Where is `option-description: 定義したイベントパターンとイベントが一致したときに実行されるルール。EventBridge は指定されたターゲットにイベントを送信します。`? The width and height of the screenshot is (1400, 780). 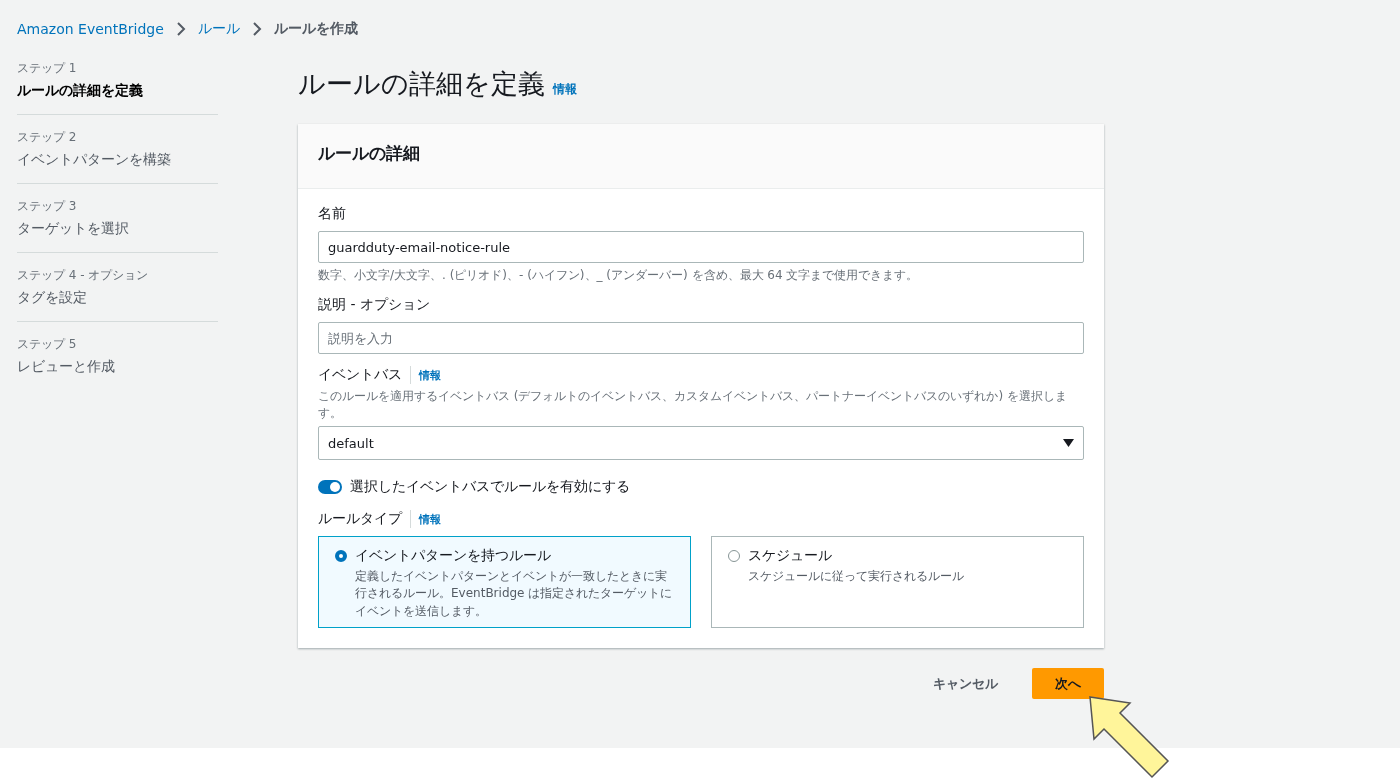 option-description: 定義したイベントパターンとイベントが一致したときに実行されるルール。EventBridge は指定されたターゲットにイベントを送信します。 is located at coordinates (514, 594).